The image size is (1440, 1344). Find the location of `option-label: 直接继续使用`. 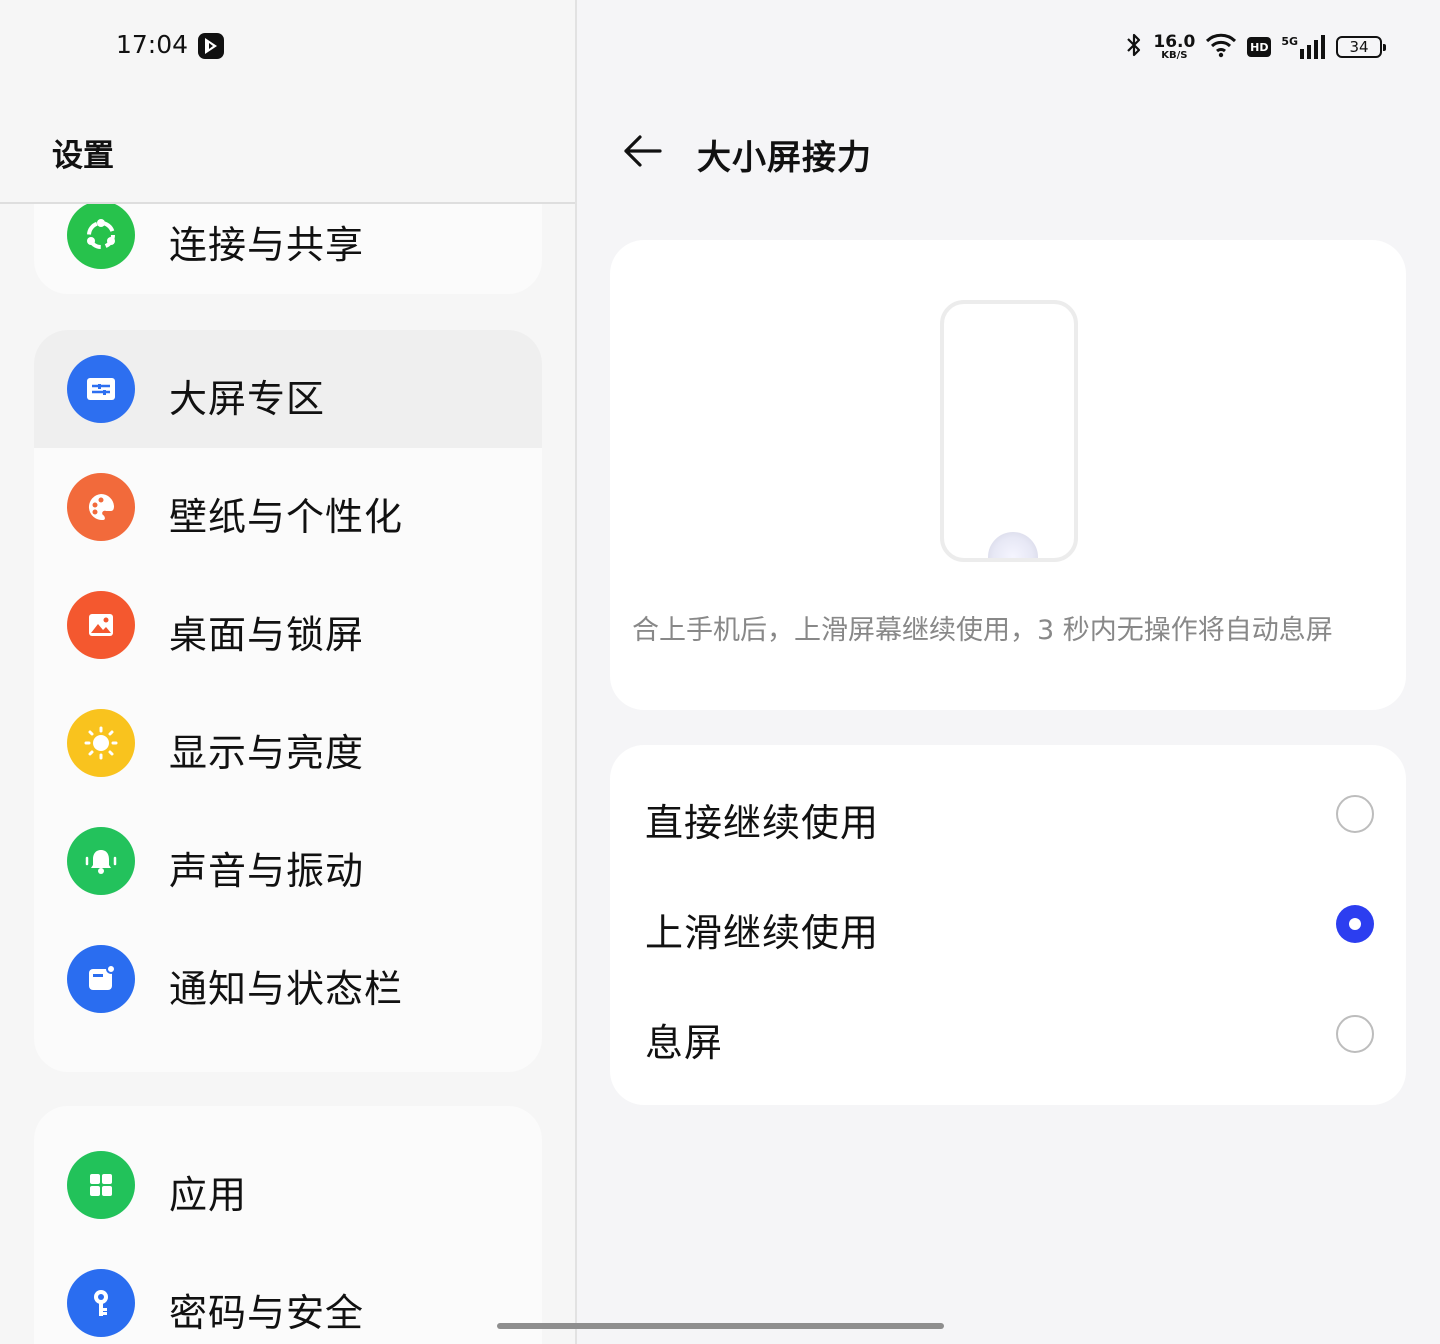

option-label: 直接继续使用 is located at coordinates (762, 823).